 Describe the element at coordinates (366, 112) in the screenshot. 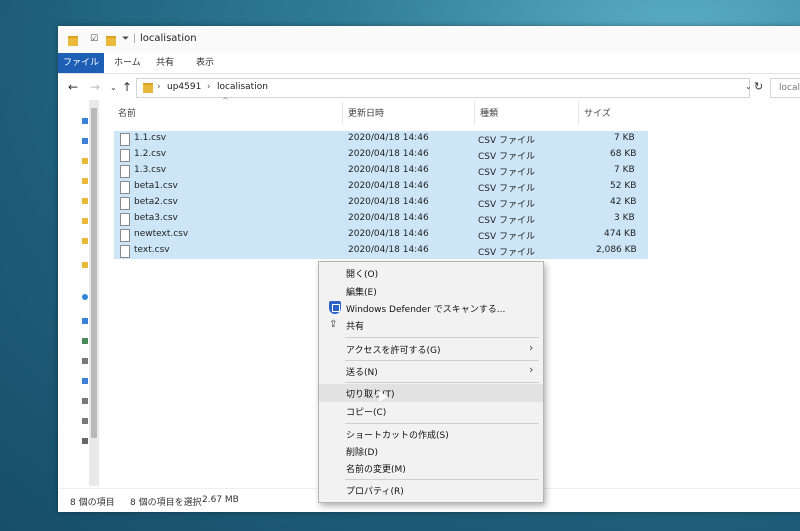

I see `column-header-modified: 更新日時` at that location.